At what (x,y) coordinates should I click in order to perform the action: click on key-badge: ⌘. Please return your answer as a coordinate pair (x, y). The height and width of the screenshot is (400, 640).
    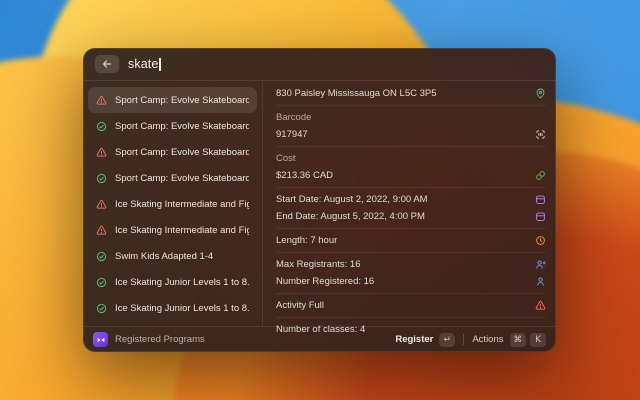
    Looking at the image, I should click on (517, 339).